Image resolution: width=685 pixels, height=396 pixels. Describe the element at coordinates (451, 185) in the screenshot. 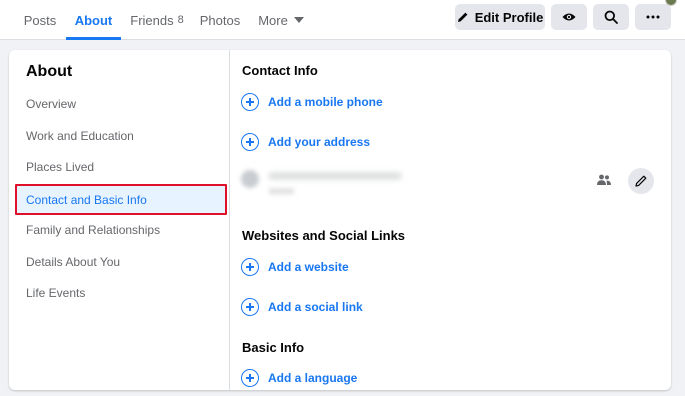

I see `email-entry: xxxxxxxxxxxxxxxxxxxxxxxx xxxxx` at that location.